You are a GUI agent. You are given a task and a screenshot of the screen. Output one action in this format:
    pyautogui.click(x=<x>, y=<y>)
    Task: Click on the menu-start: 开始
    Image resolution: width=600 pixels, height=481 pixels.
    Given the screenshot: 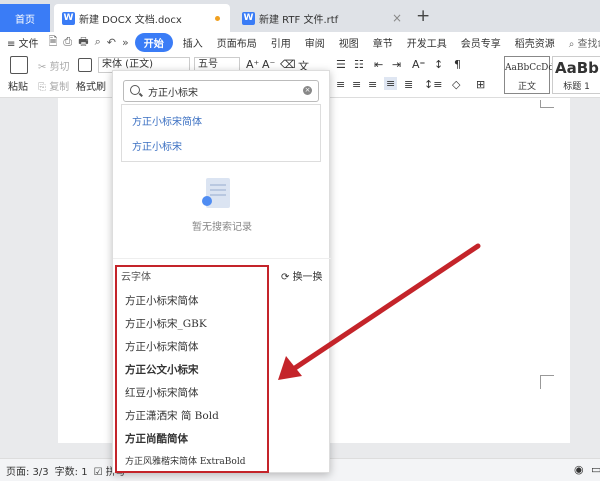 What is the action you would take?
    pyautogui.click(x=153, y=42)
    